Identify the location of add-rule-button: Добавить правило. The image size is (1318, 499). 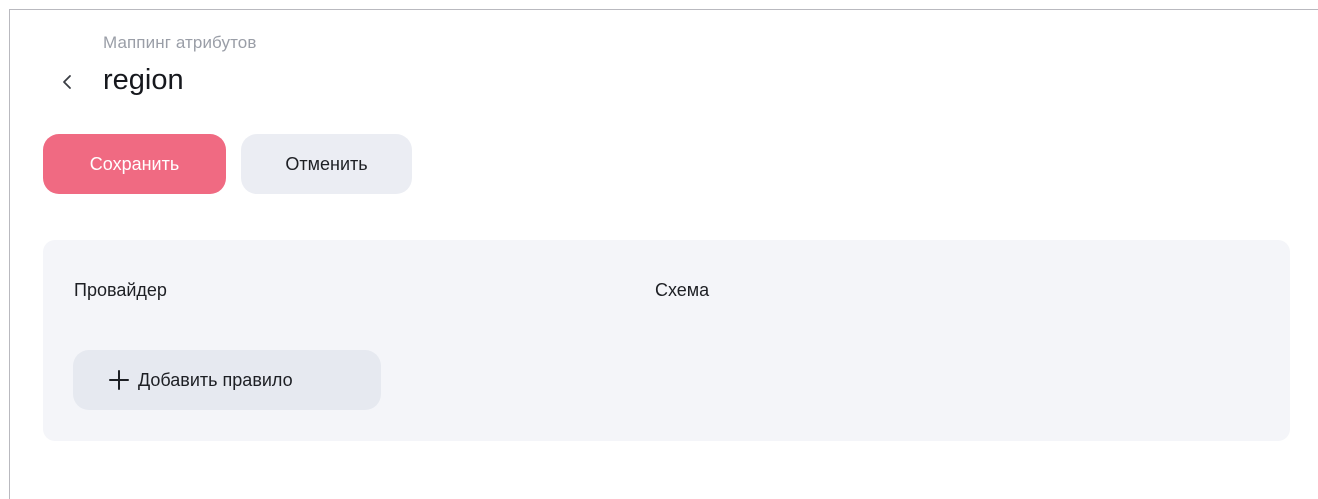
(227, 380).